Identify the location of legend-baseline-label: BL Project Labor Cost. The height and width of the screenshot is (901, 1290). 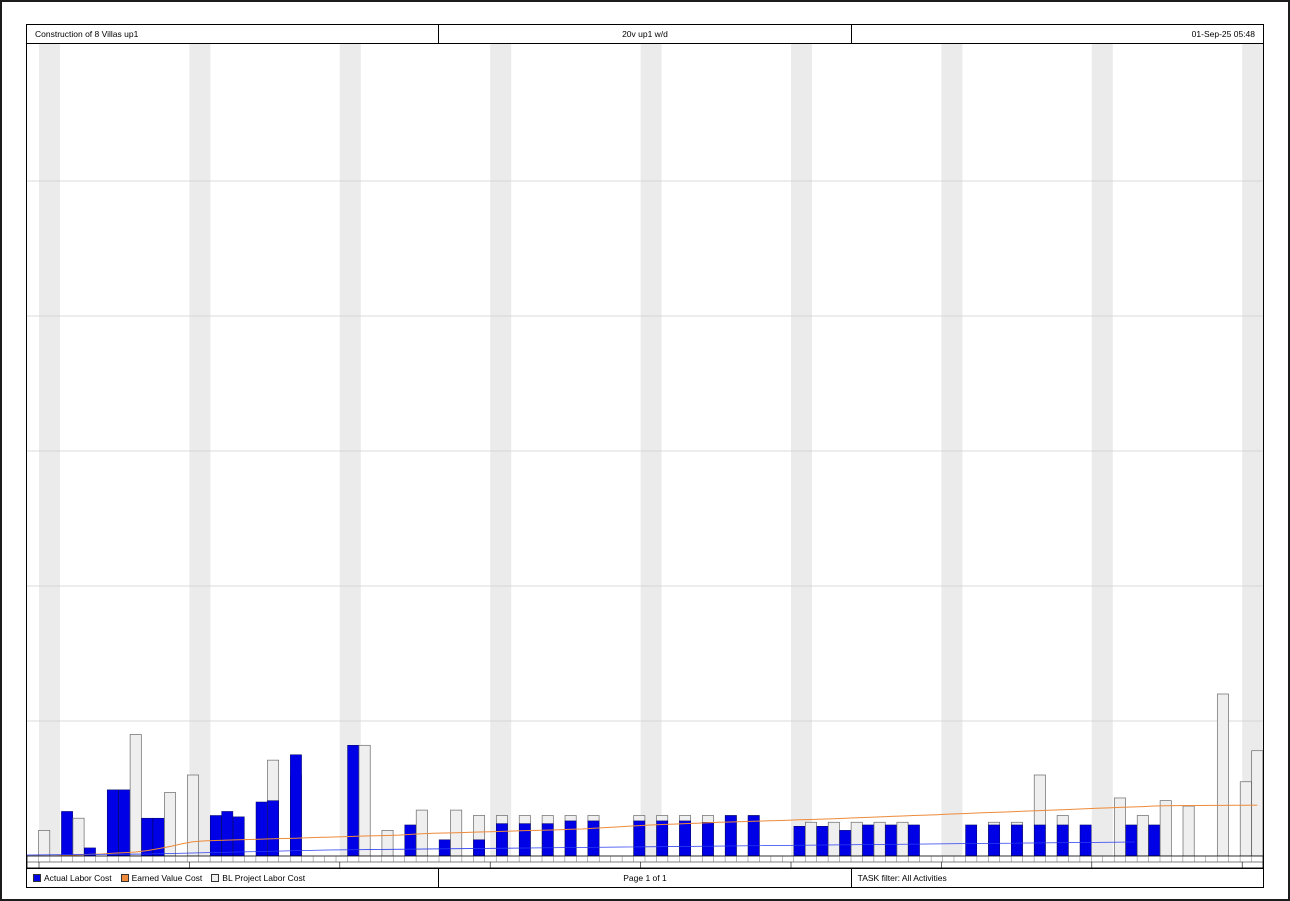
(264, 878).